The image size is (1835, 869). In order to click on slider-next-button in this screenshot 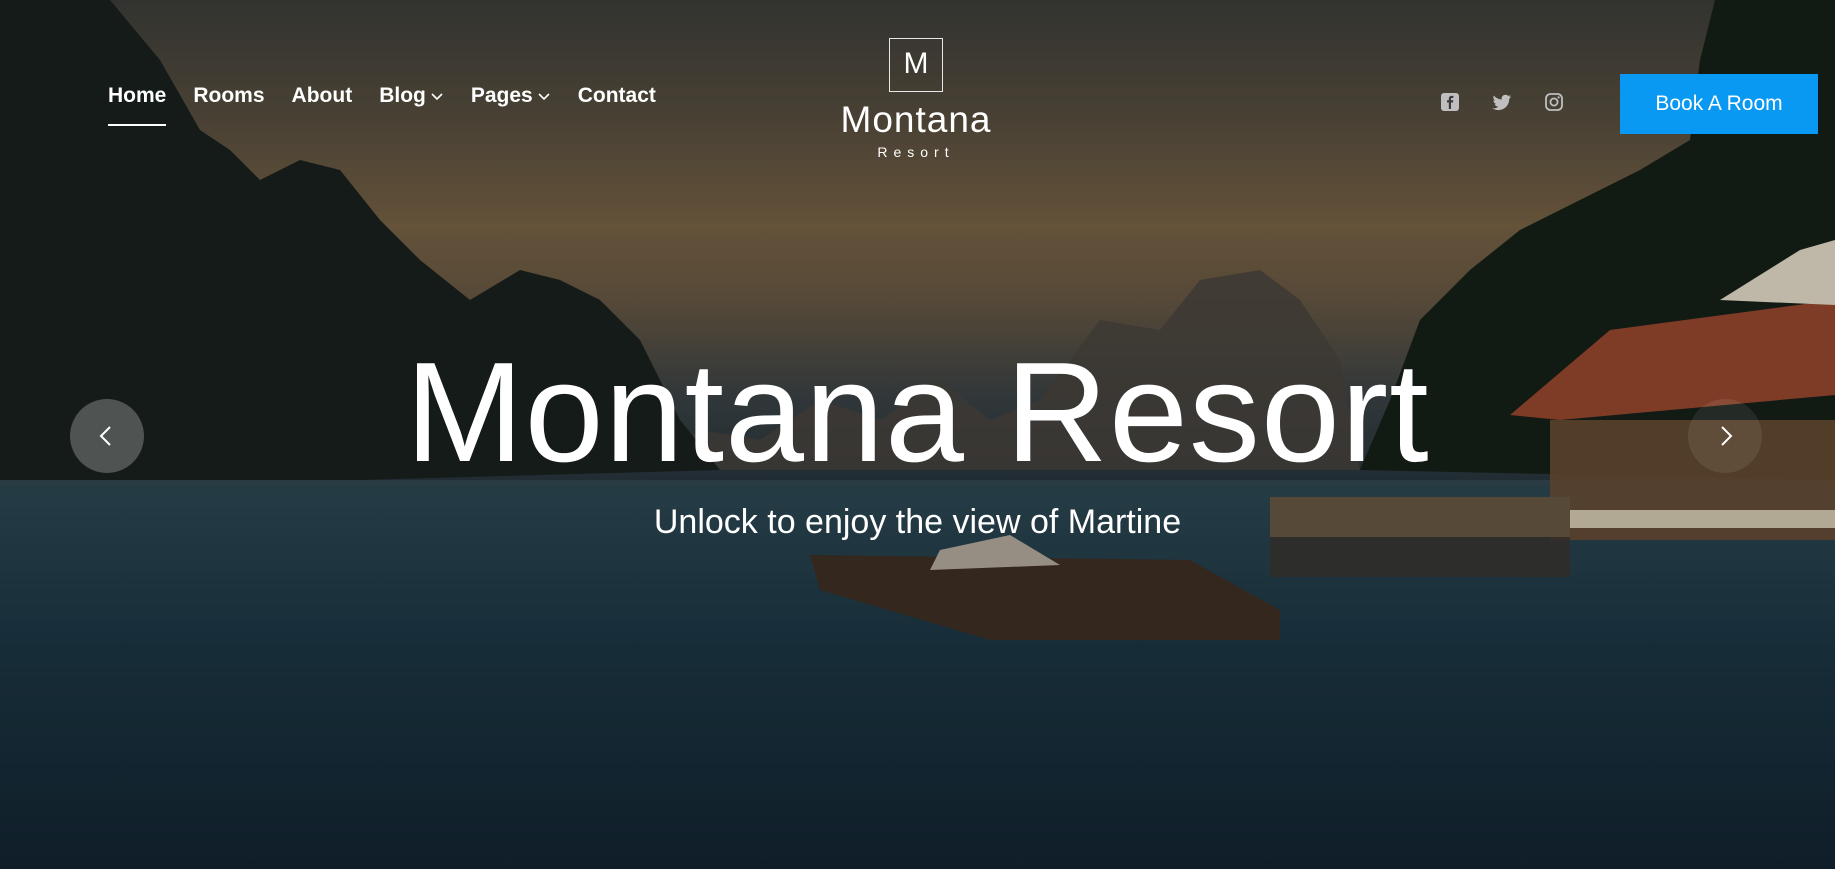, I will do `click(1725, 436)`.